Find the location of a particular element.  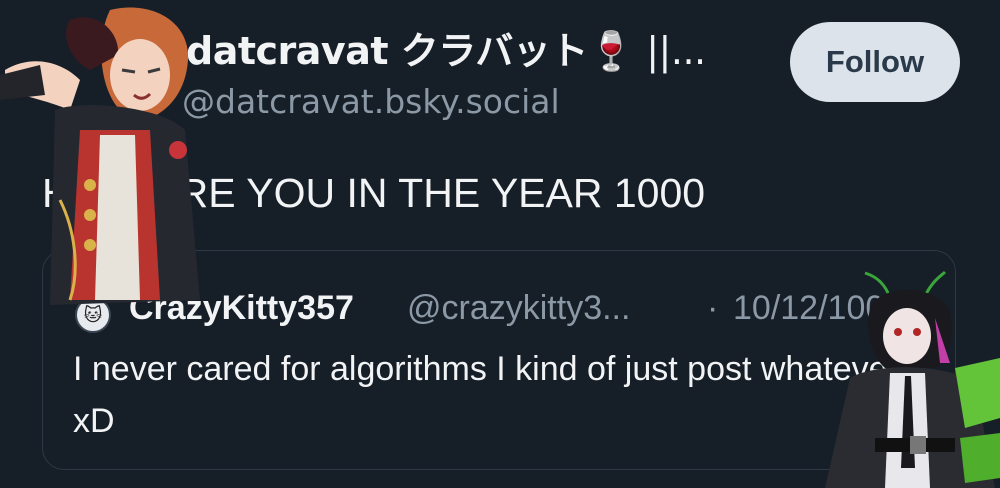

cat-face-icon: 🐱 is located at coordinates (93, 315).